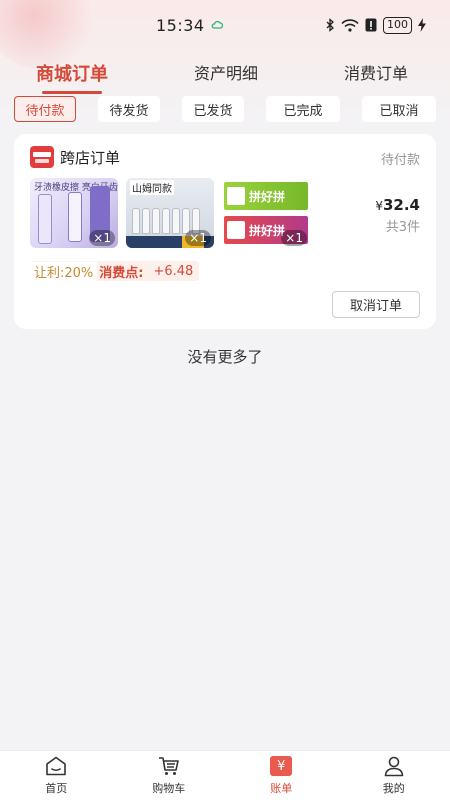 The image size is (450, 800). What do you see at coordinates (399, 109) in the screenshot?
I see `filter-cancelled: 已取消` at bounding box center [399, 109].